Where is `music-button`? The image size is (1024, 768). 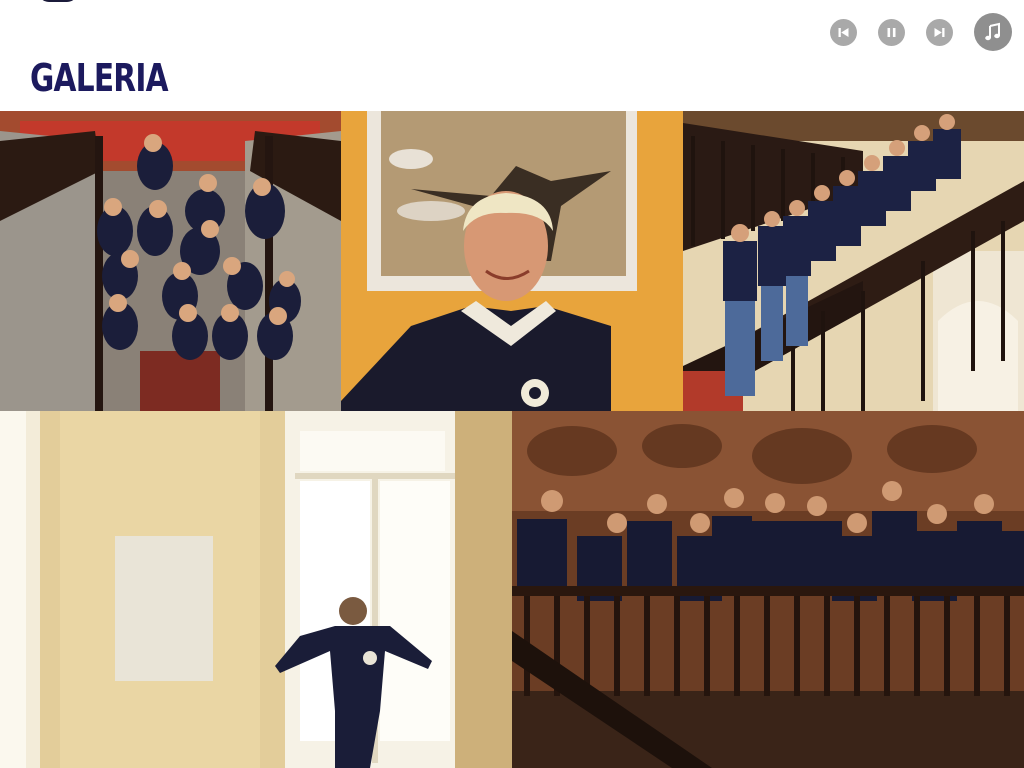
music-button is located at coordinates (993, 32).